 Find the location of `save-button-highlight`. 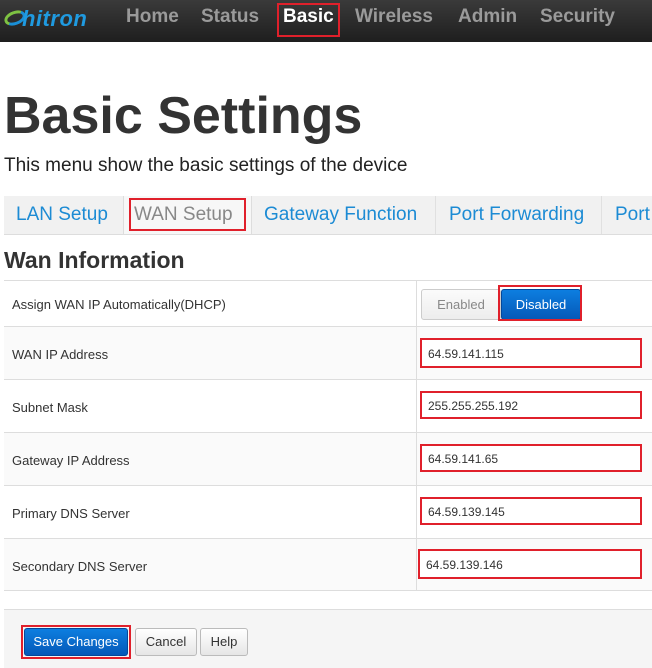

save-button-highlight is located at coordinates (76, 642).